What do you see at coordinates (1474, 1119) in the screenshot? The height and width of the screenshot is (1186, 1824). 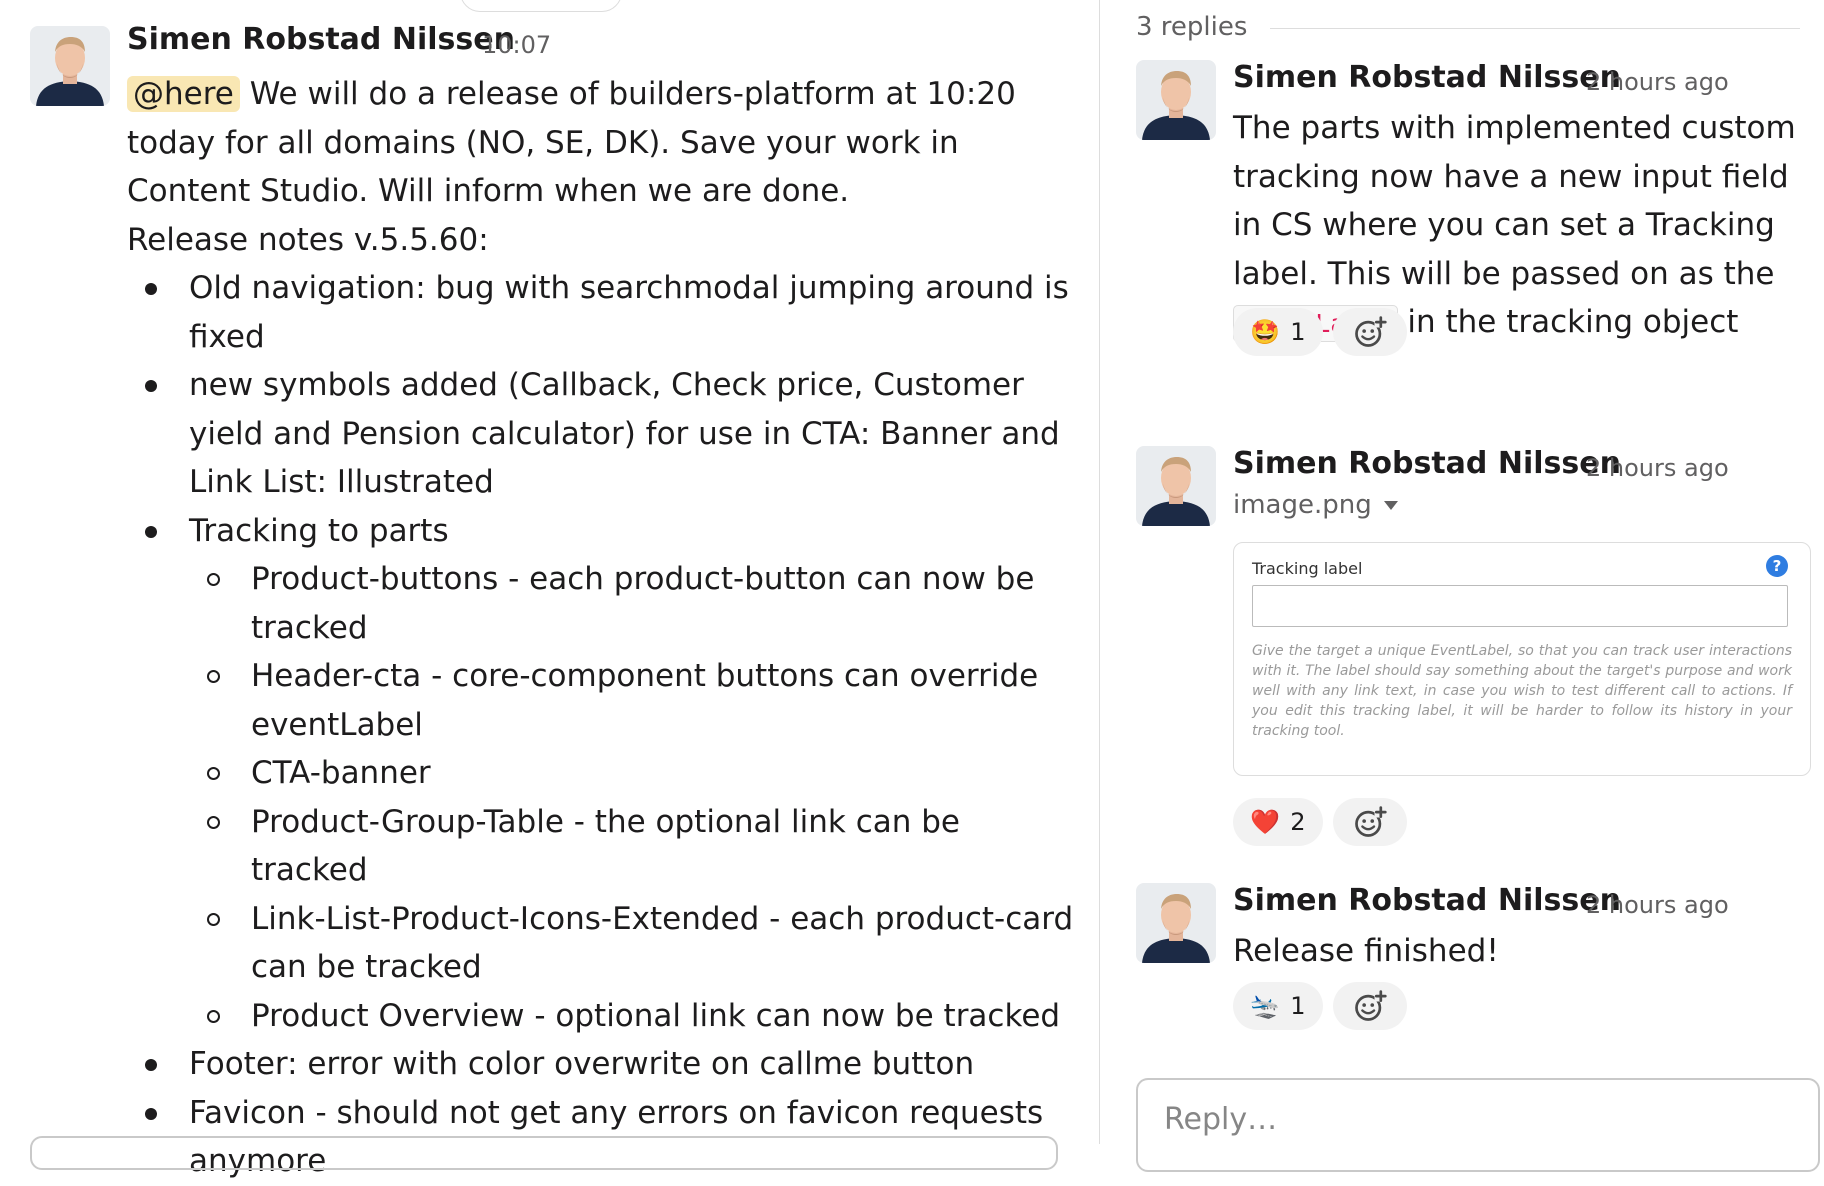 I see `reply-input` at bounding box center [1474, 1119].